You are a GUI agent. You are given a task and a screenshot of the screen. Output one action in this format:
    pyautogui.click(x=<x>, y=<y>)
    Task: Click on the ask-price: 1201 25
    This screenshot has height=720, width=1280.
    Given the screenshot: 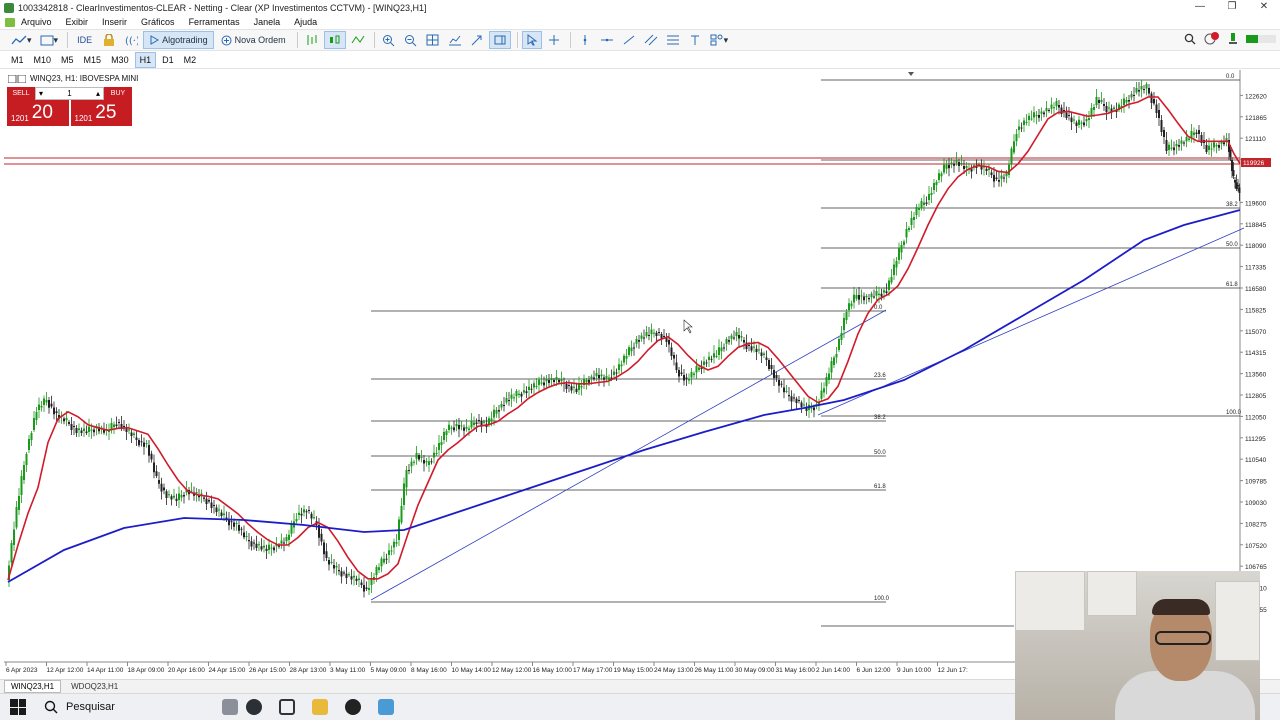 What is the action you would take?
    pyautogui.click(x=101, y=113)
    